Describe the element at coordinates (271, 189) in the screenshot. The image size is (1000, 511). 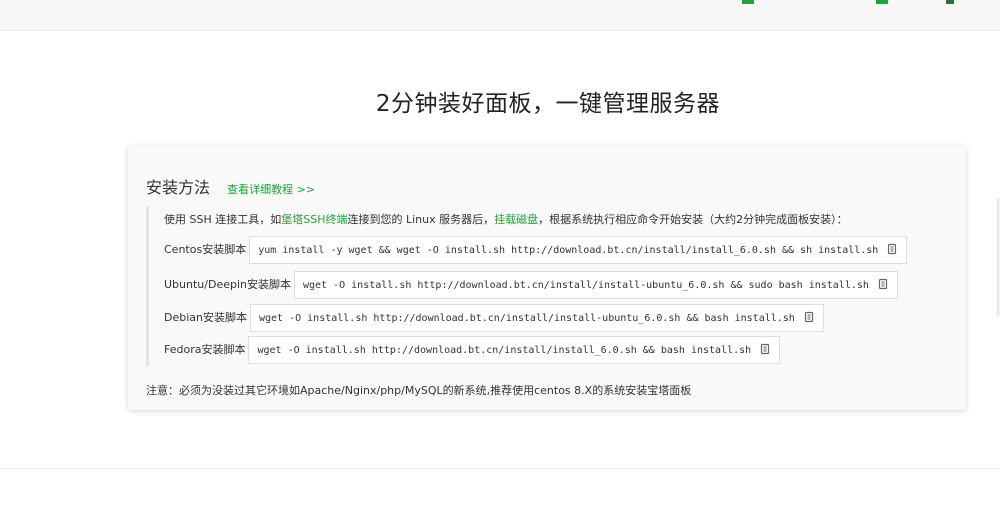
I see `detail-tutorial-link: 查看详细教程 >>` at that location.